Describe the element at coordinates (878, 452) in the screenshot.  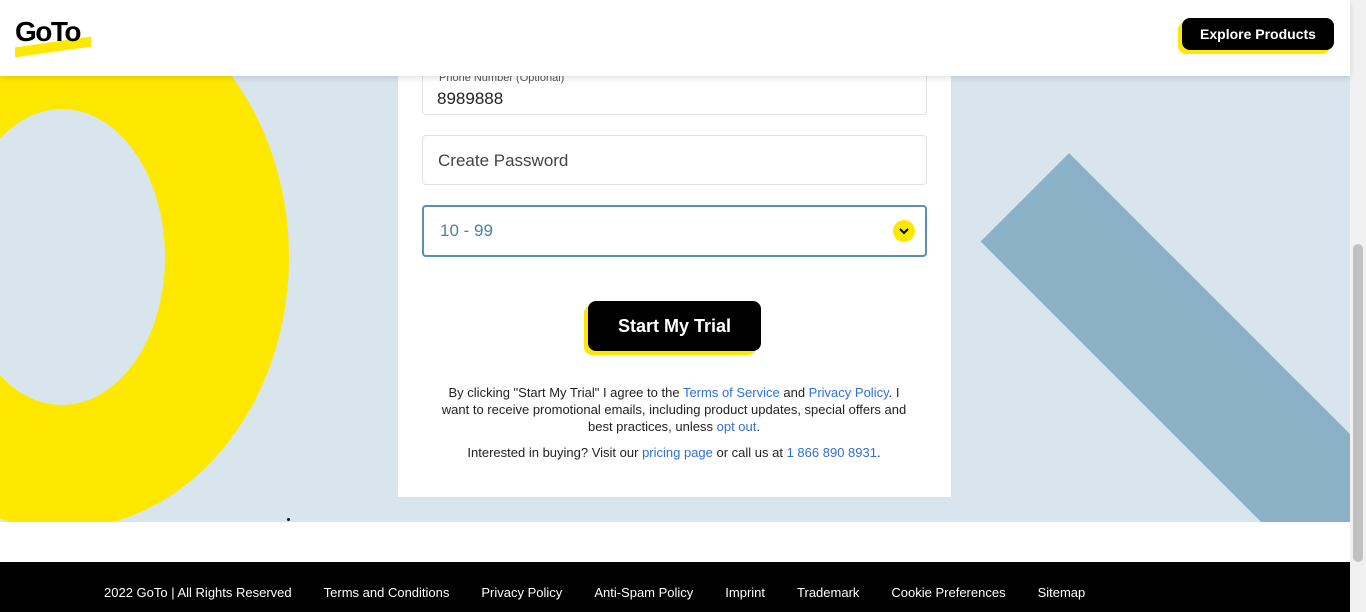
I see `buy-text-end: .` at that location.